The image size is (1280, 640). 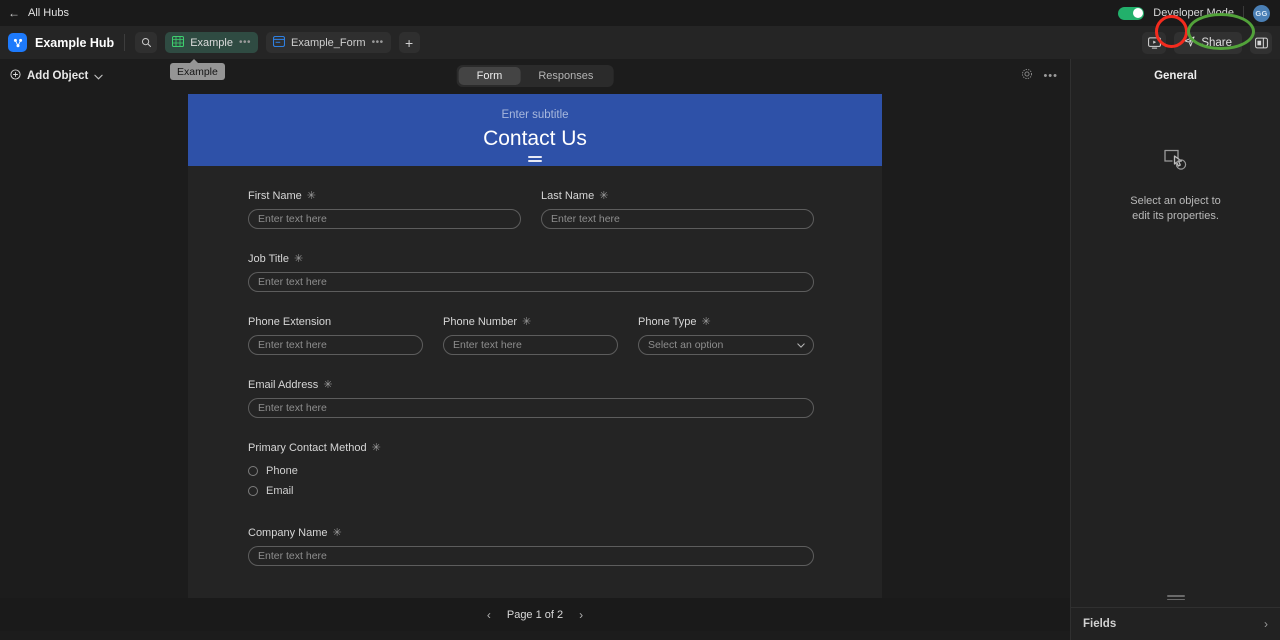 I want to click on developer-mode-toggle, so click(x=1131, y=13).